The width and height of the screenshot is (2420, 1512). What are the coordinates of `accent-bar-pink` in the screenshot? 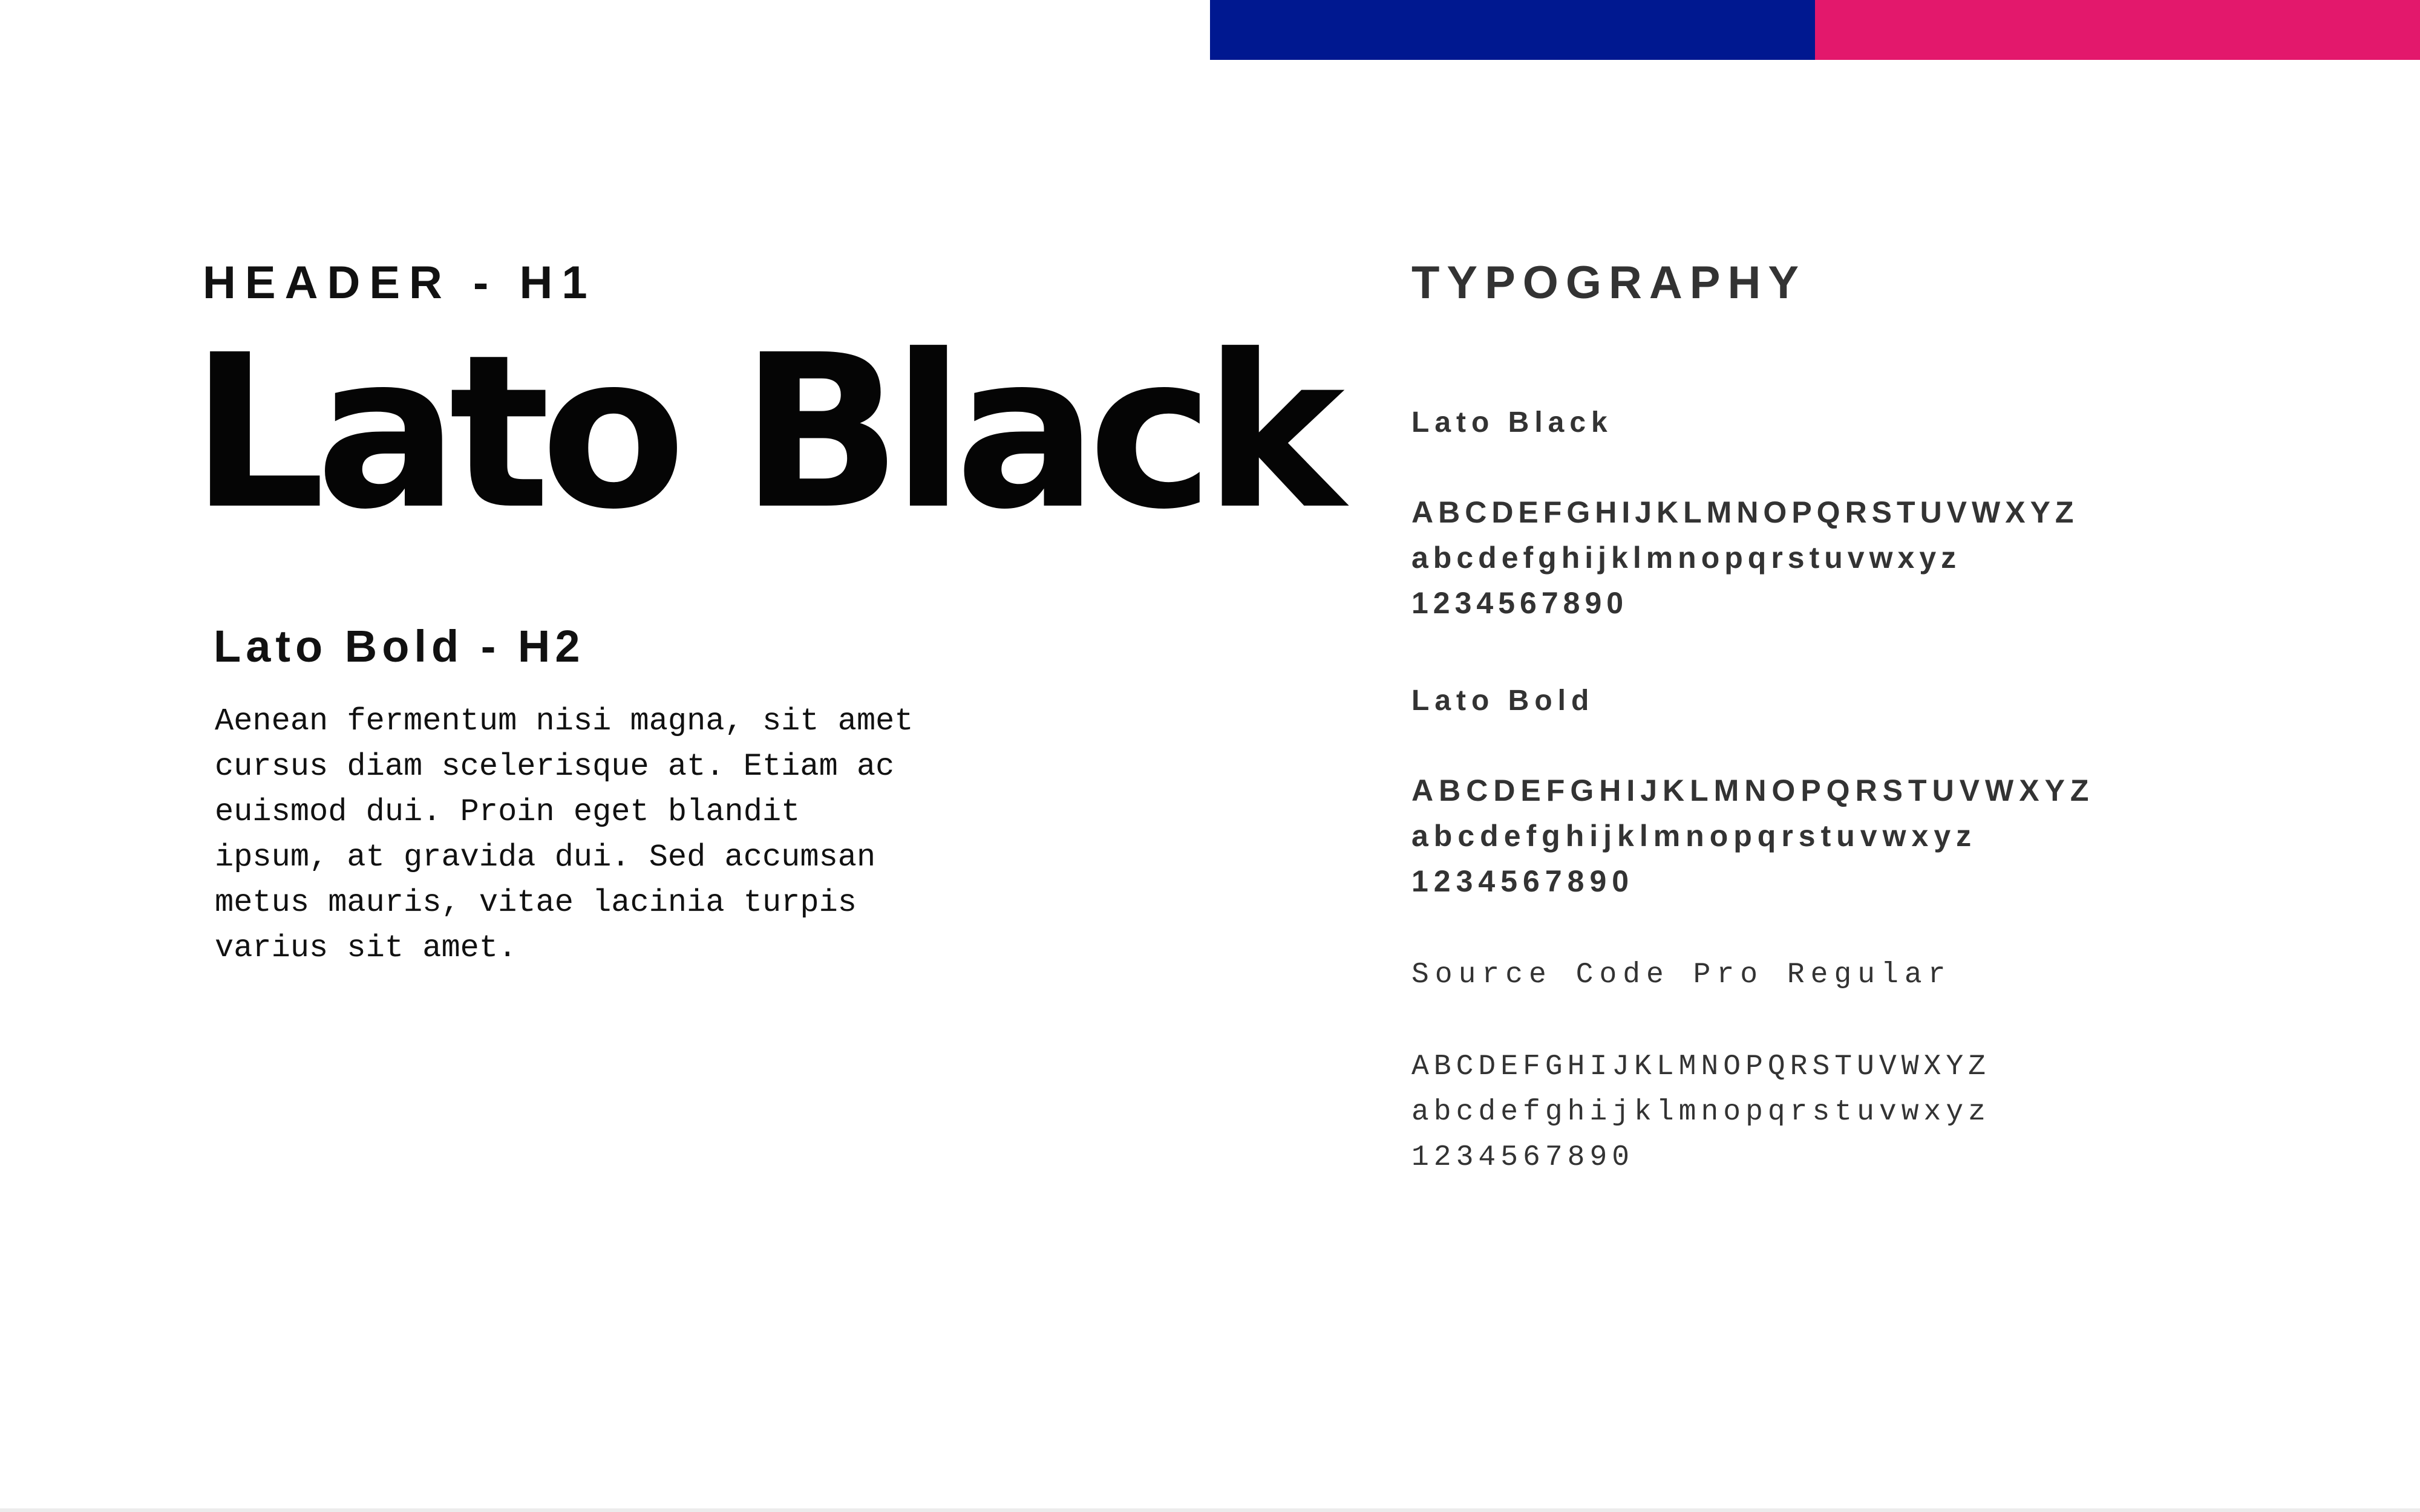 It's located at (2117, 30).